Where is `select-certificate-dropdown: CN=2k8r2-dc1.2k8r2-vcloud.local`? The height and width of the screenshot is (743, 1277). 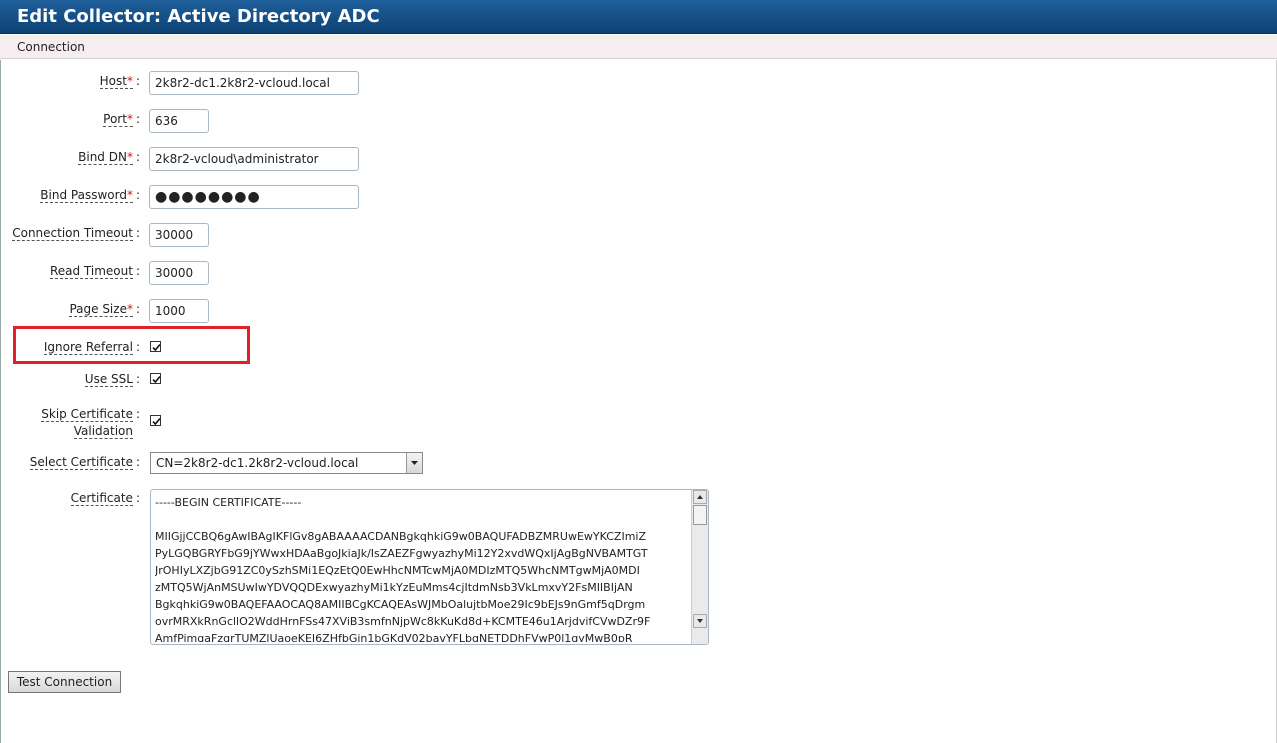
select-certificate-dropdown: CN=2k8r2-dc1.2k8r2-vcloud.local is located at coordinates (286, 463).